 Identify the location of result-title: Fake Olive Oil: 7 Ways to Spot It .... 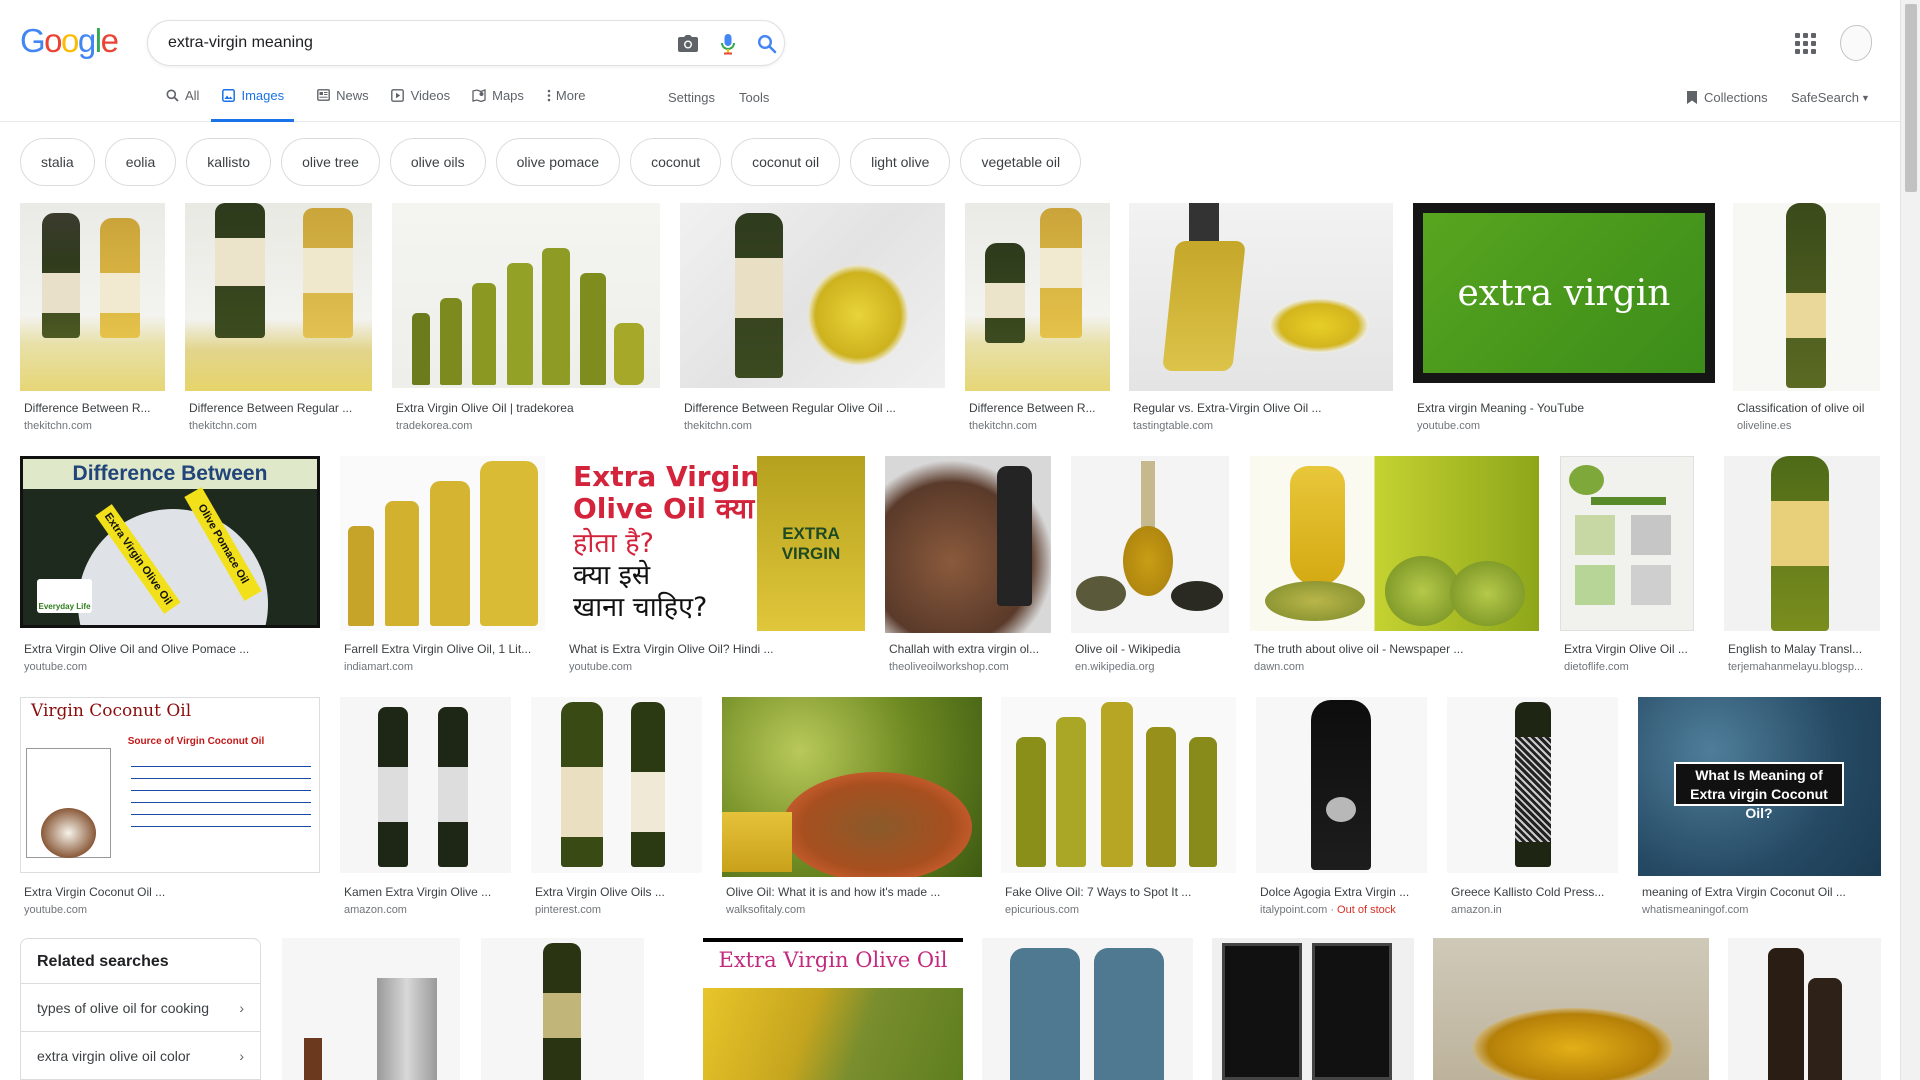
(1098, 892).